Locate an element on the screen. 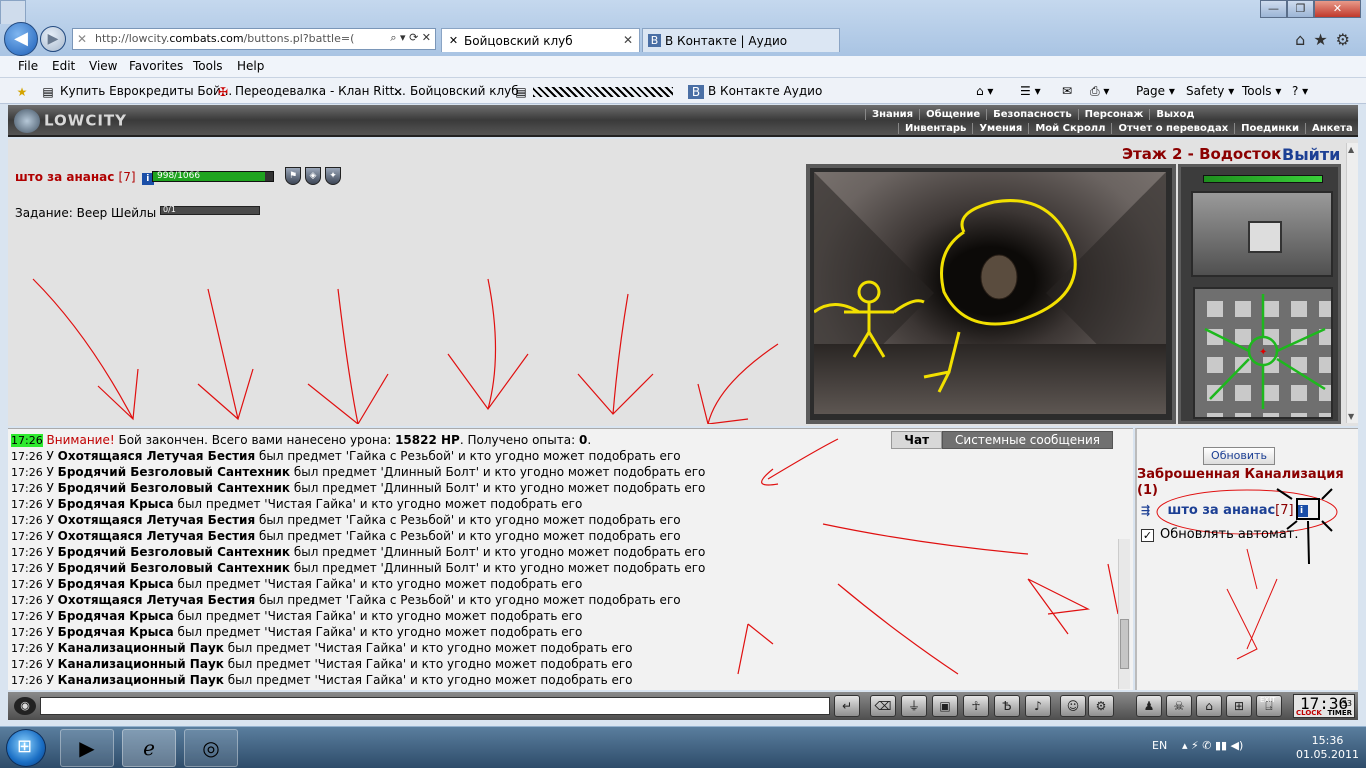  page-menu: Page ▾ is located at coordinates (1155, 91).